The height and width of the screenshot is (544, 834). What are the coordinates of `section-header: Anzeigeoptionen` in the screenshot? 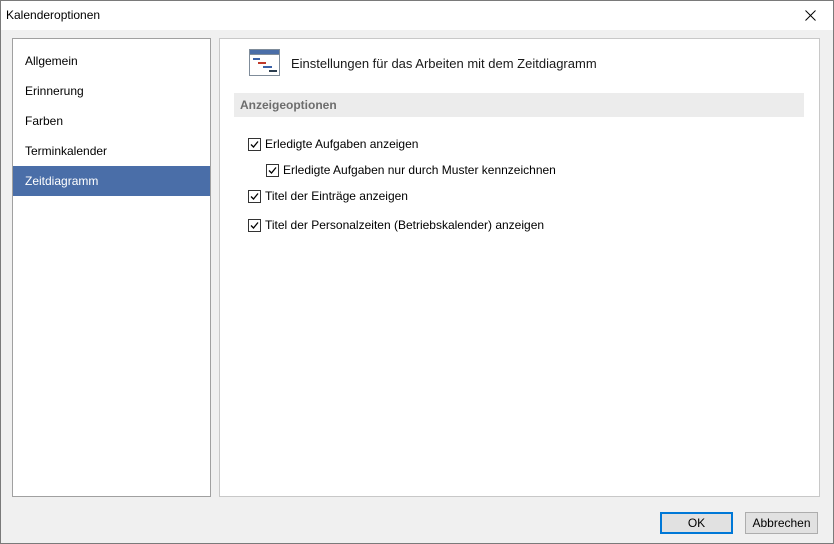 It's located at (519, 105).